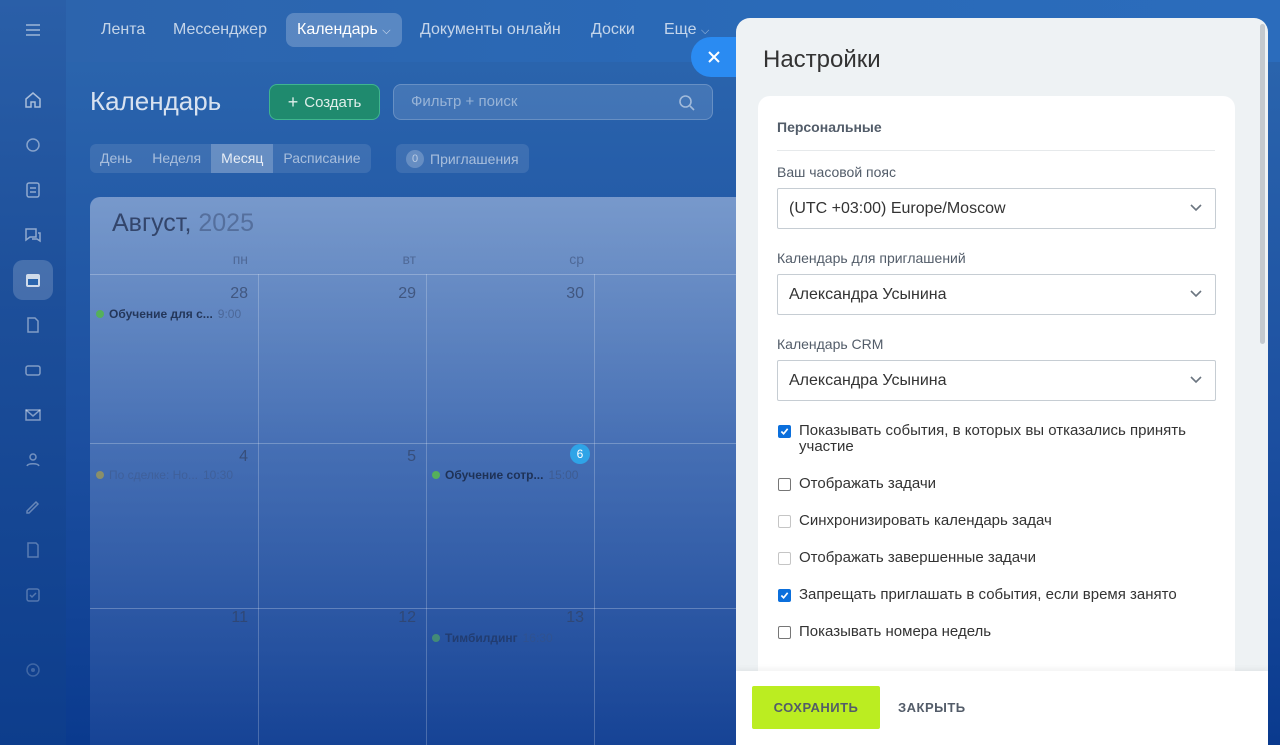 The width and height of the screenshot is (1280, 745). I want to click on day-number: 29, so click(401, 294).